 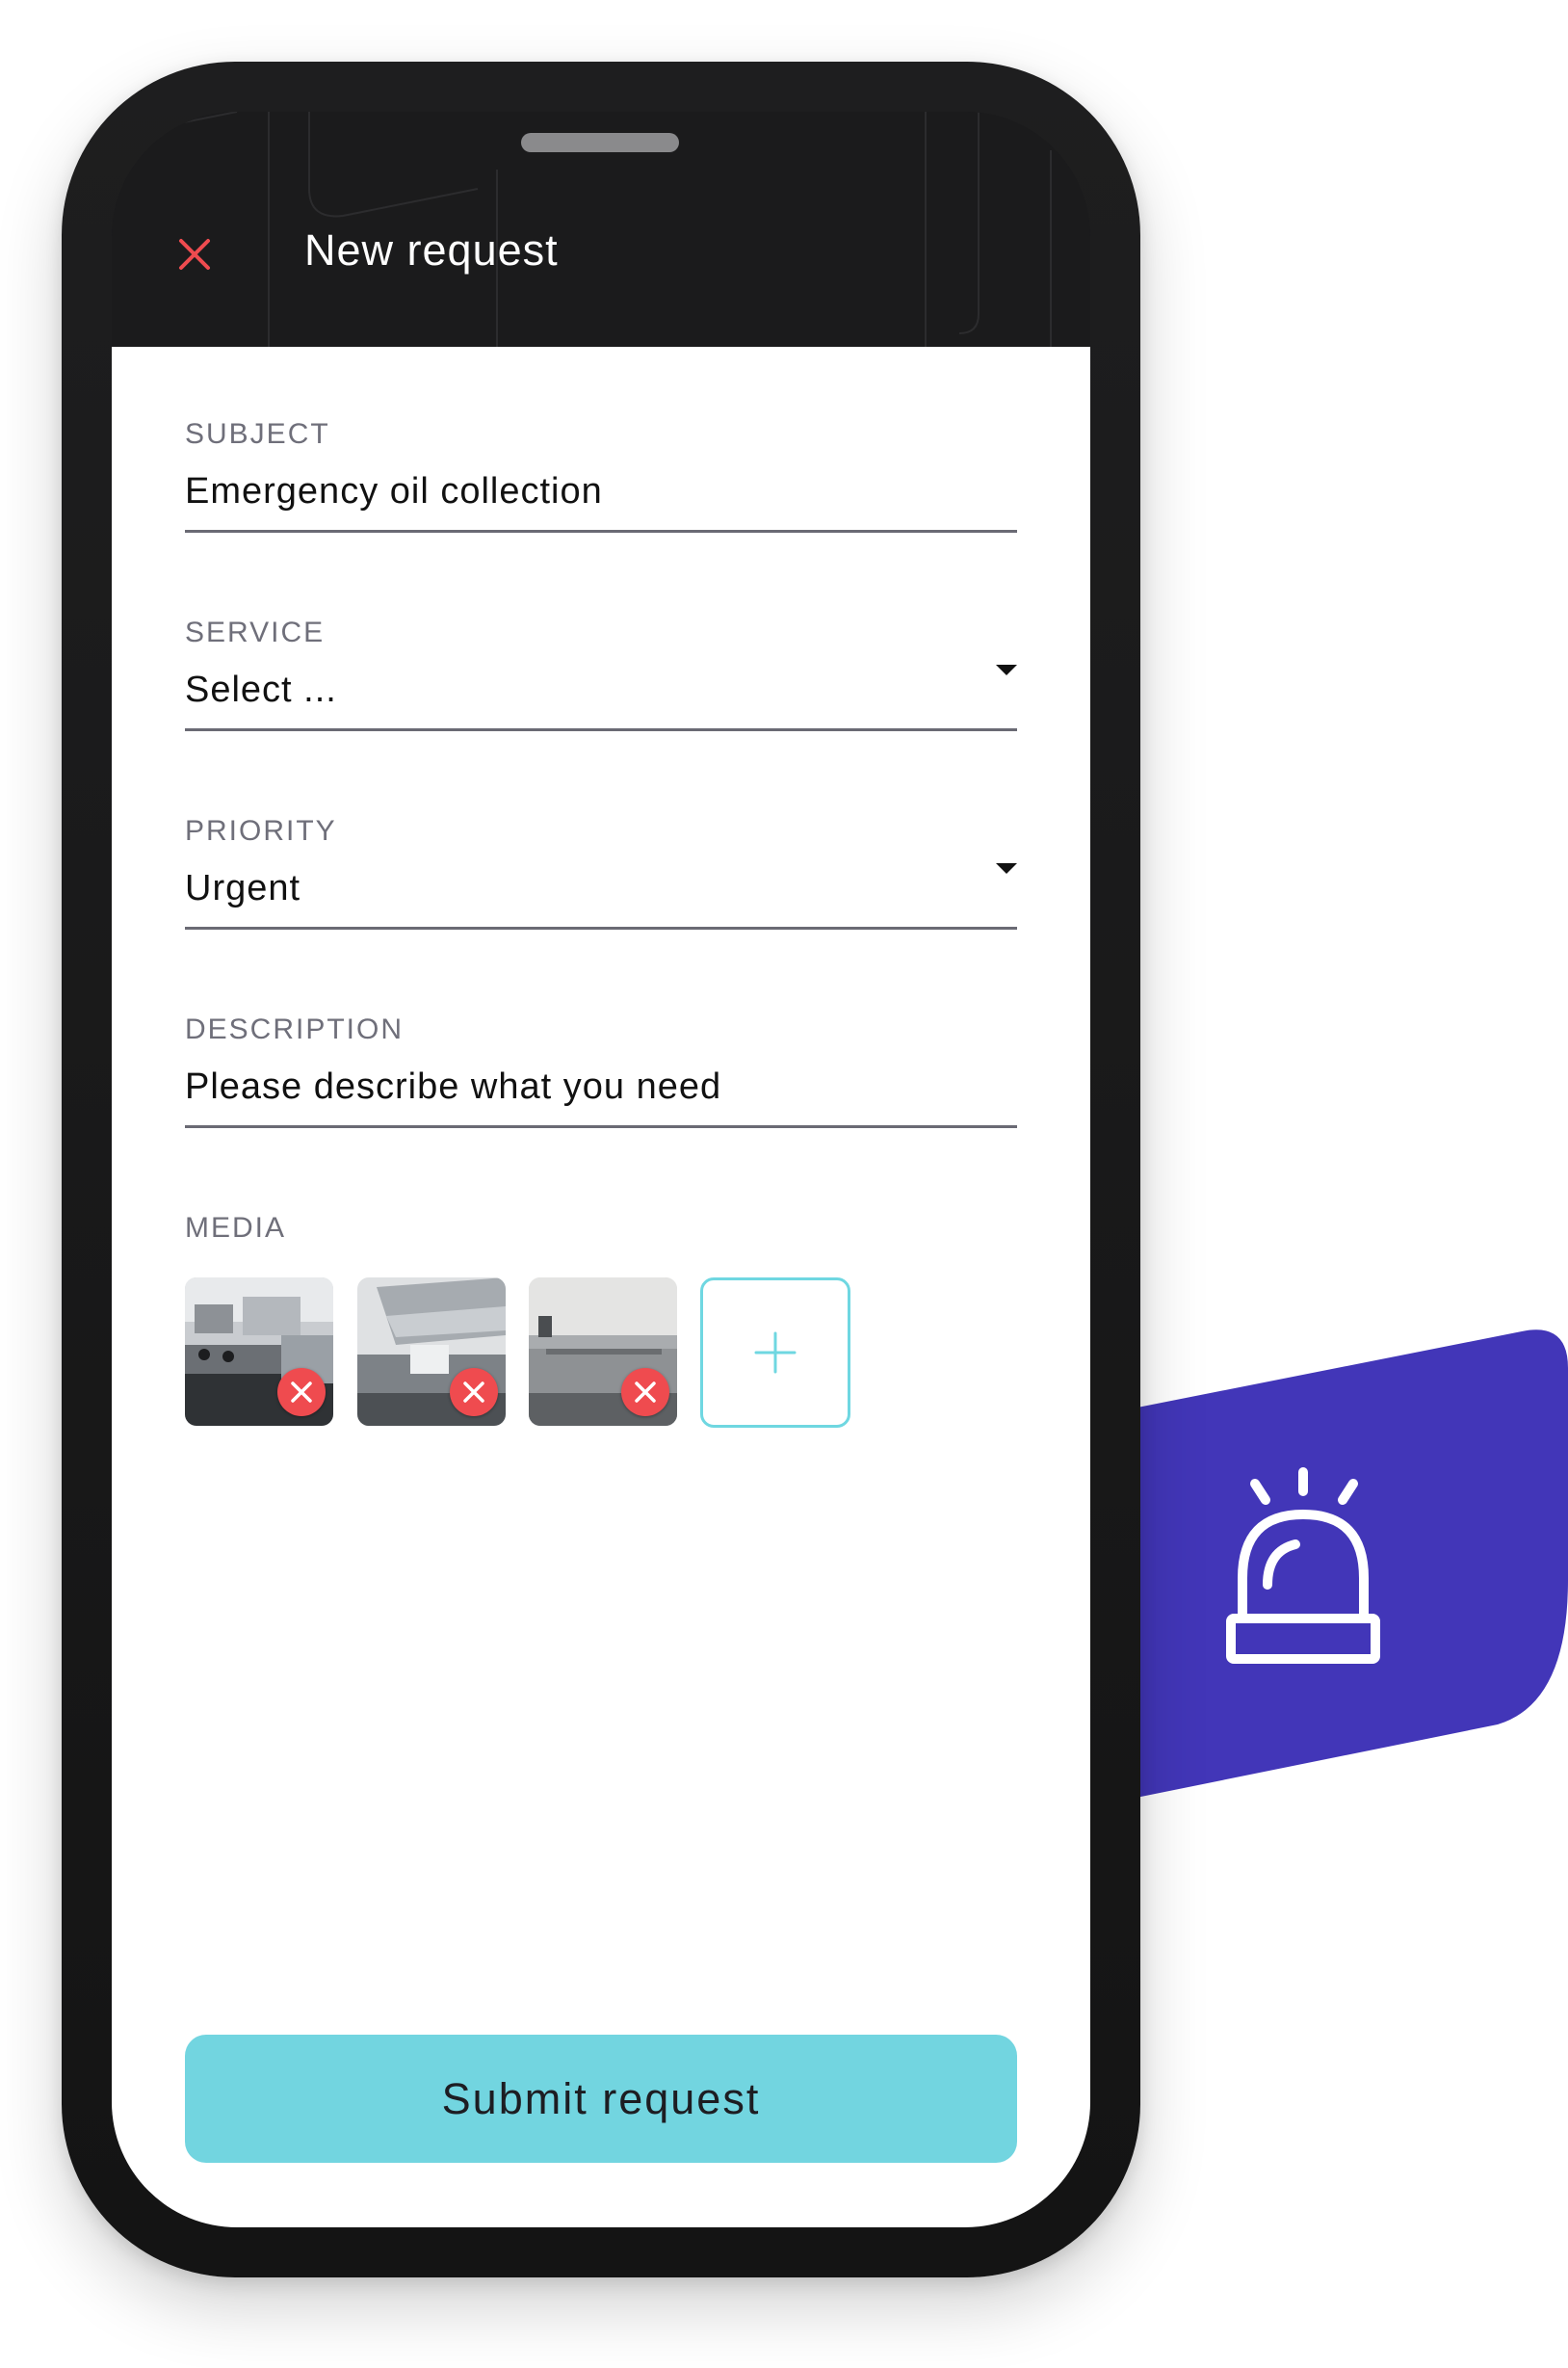 I want to click on priority-label: PRIORITY, so click(x=261, y=831).